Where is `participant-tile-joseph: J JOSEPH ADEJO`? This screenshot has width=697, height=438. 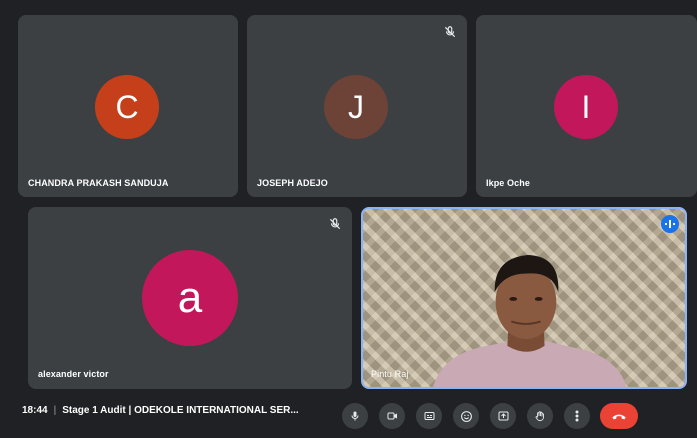
participant-tile-joseph: J JOSEPH ADEJO is located at coordinates (357, 106).